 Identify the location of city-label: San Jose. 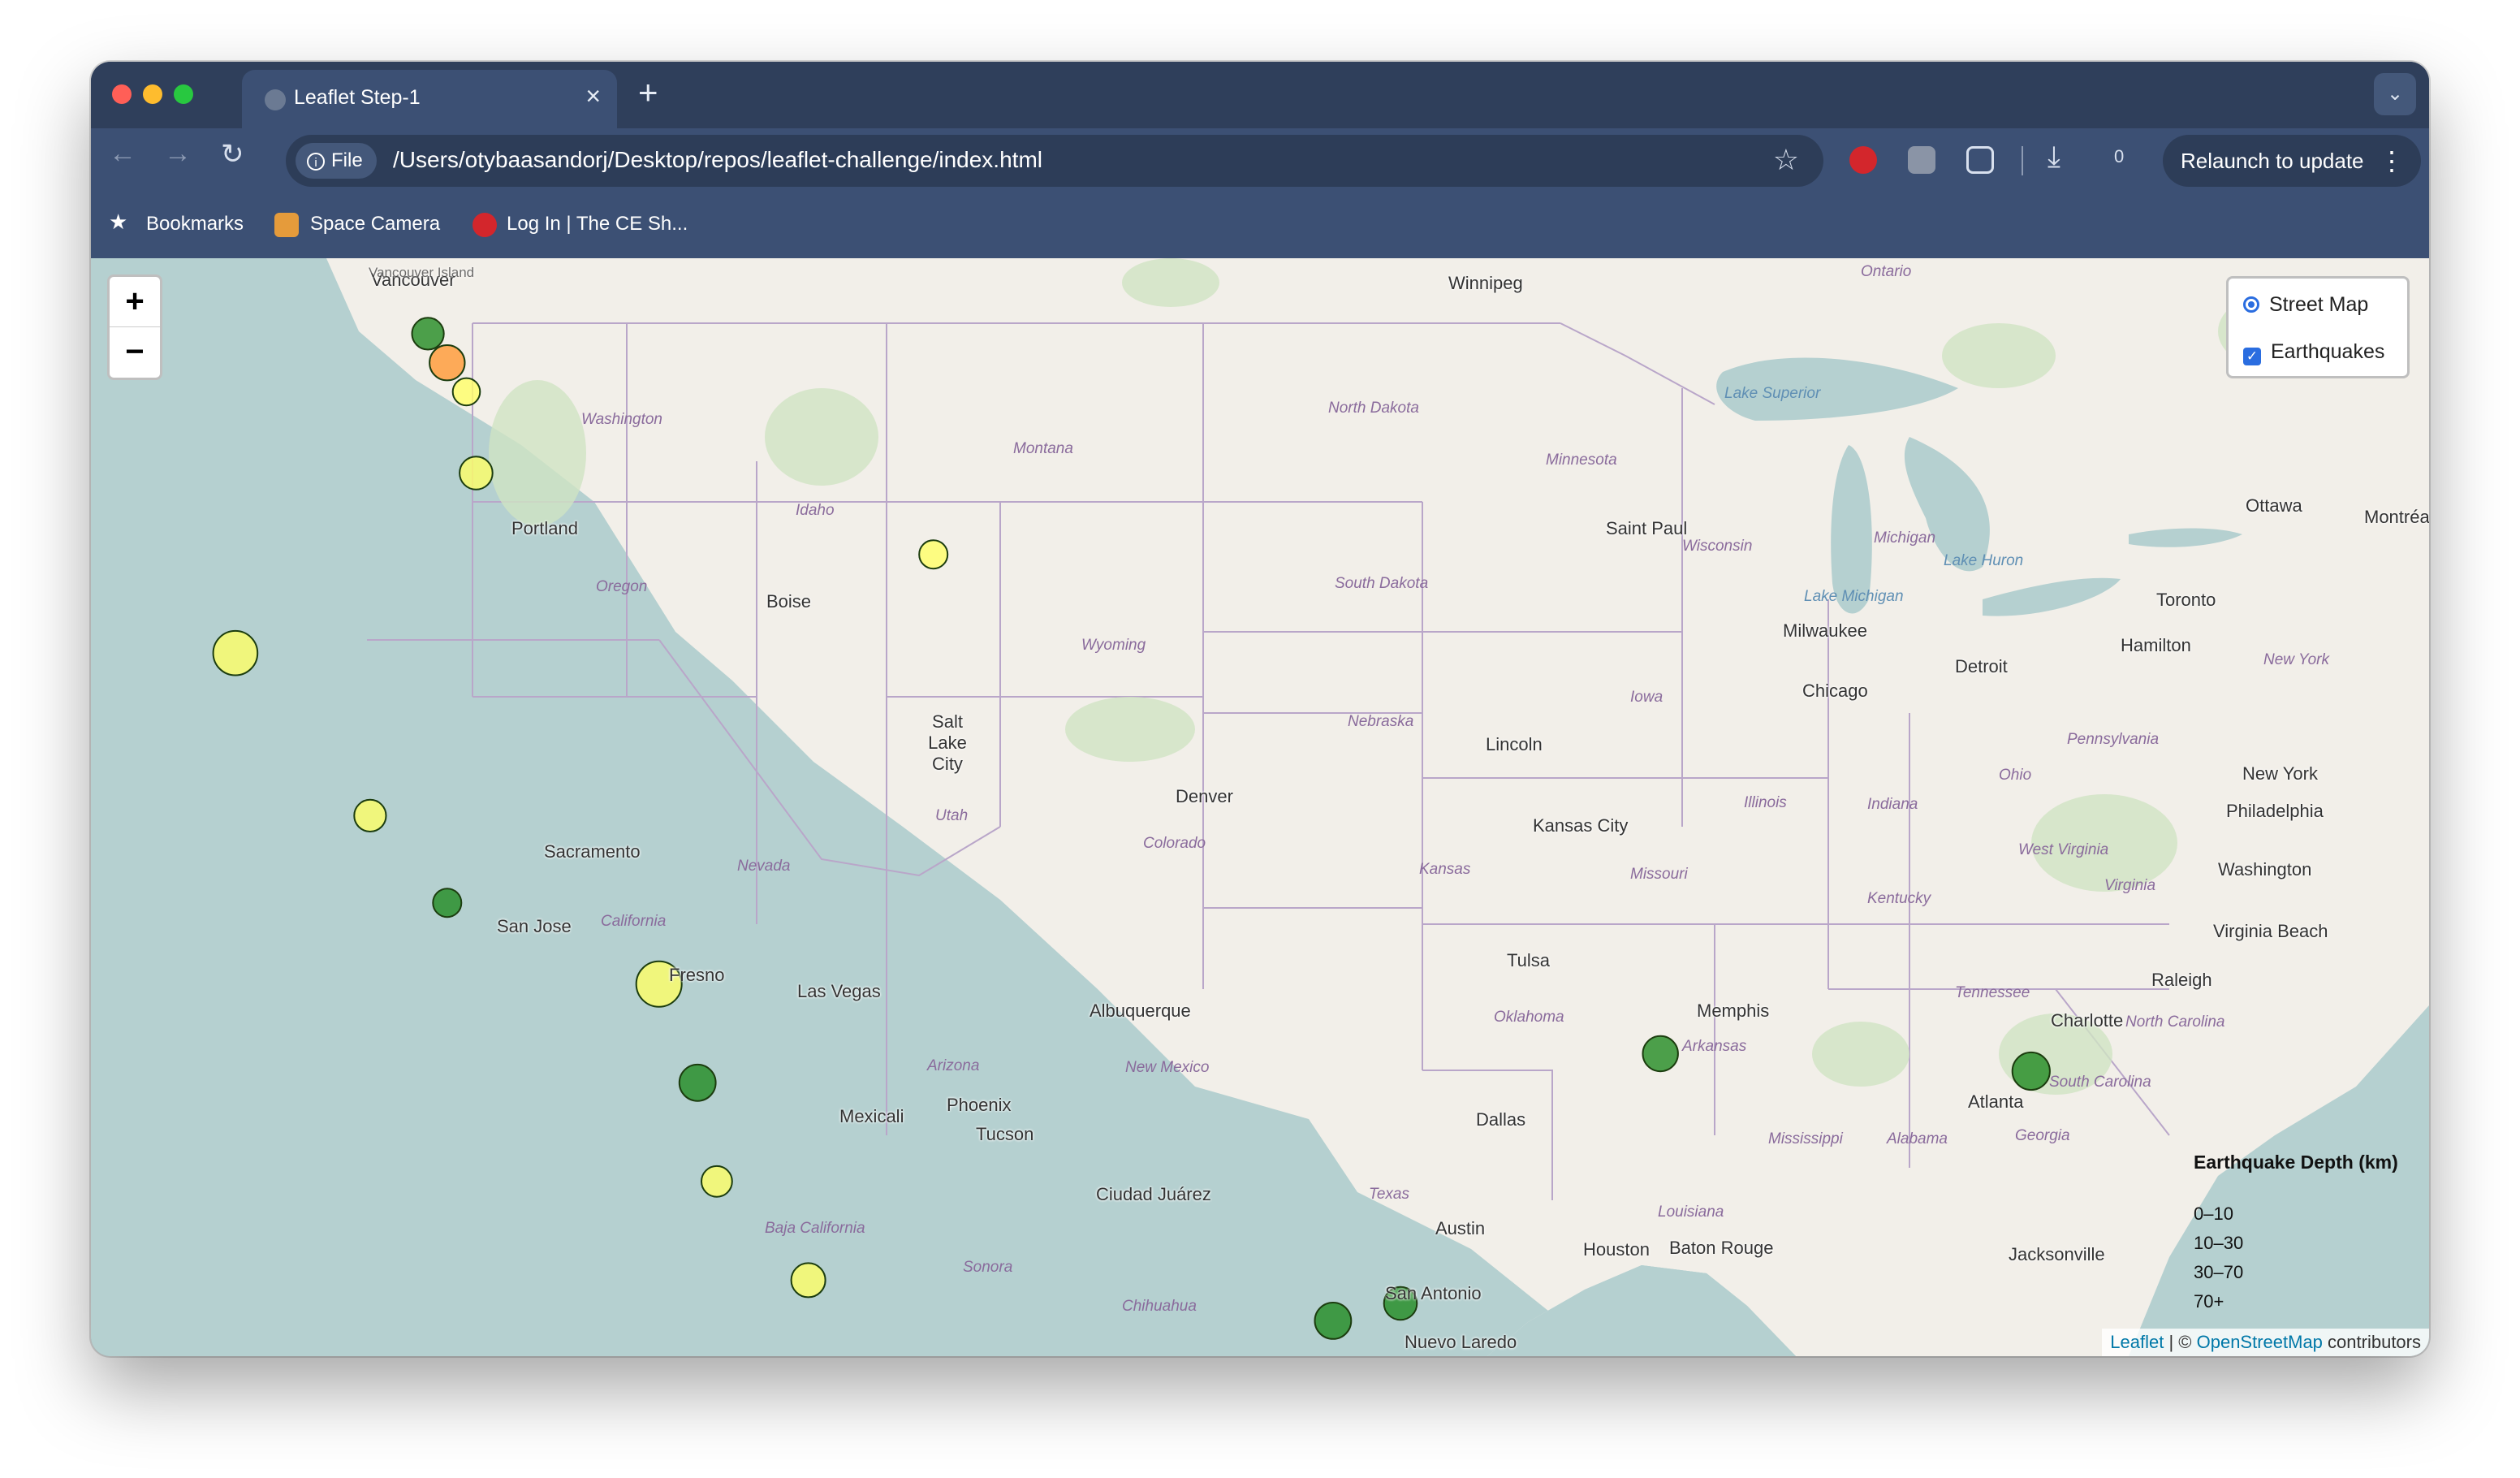
(534, 926).